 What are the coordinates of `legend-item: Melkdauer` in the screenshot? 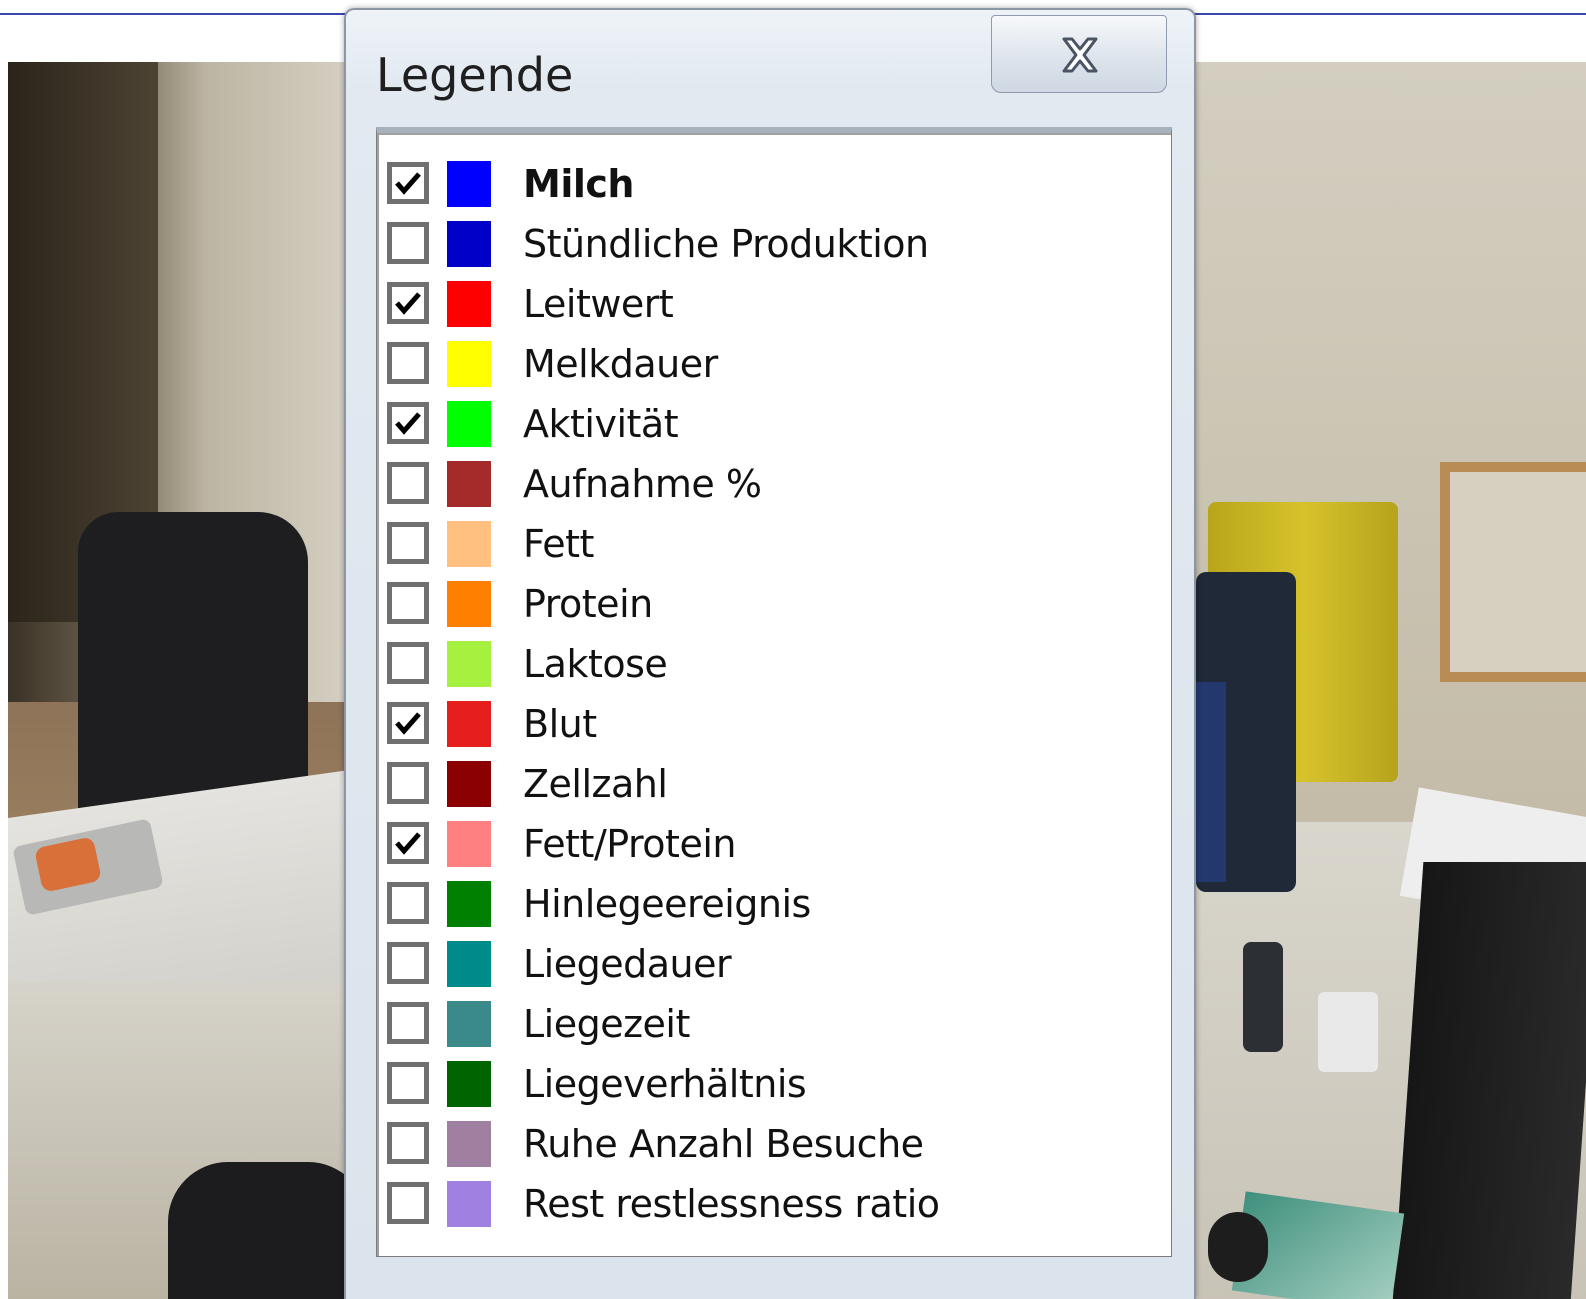 It's located at (779, 363).